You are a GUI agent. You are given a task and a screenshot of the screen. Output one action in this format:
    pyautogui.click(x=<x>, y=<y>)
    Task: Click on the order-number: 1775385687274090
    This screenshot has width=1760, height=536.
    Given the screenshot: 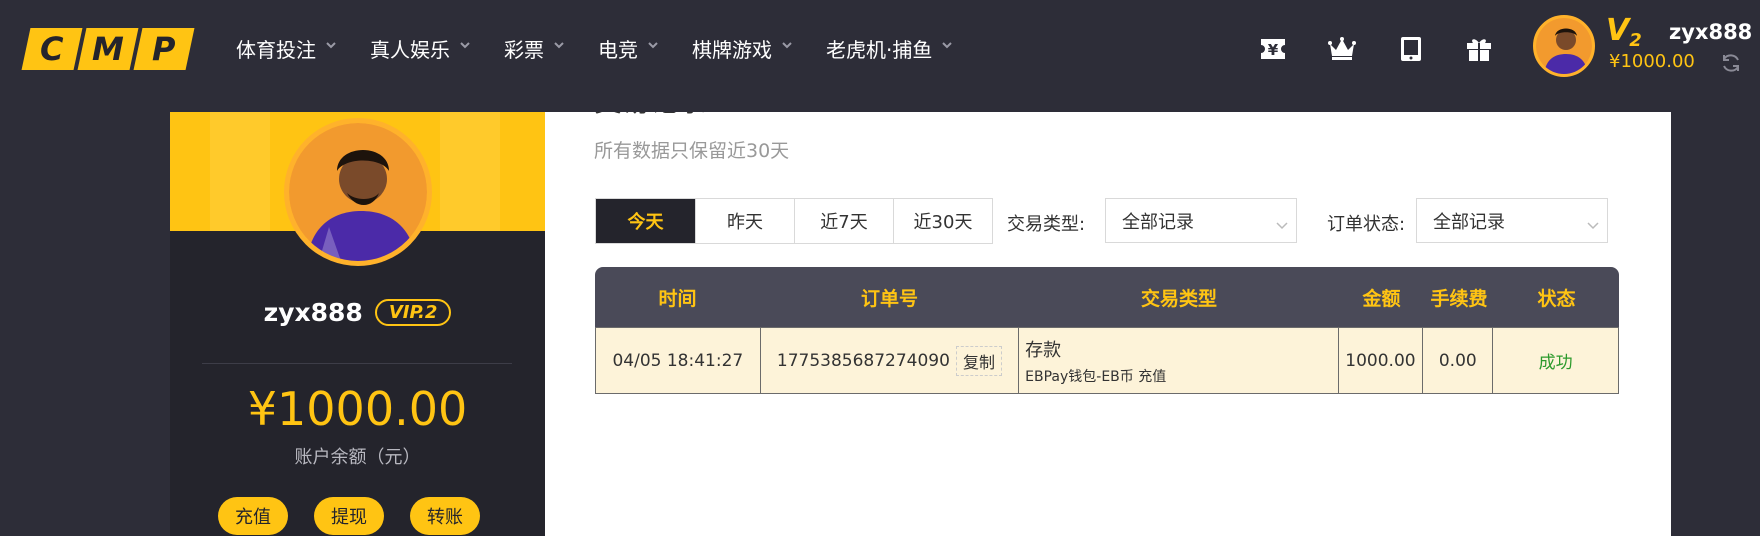 What is the action you would take?
    pyautogui.click(x=863, y=360)
    